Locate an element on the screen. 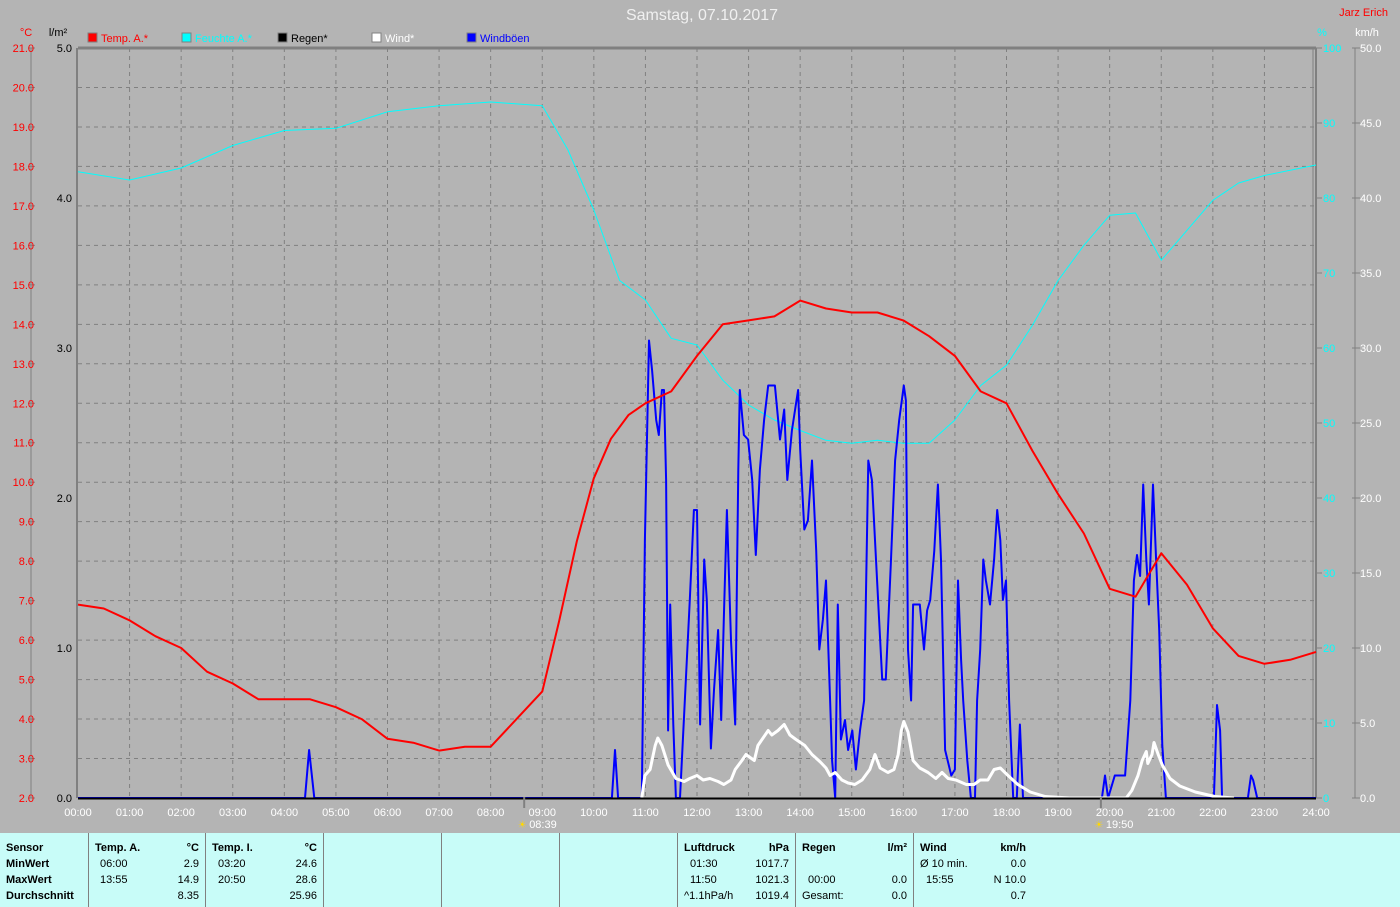 This screenshot has width=1400, height=907. temp-i-header: Temp. I. is located at coordinates (232, 848).